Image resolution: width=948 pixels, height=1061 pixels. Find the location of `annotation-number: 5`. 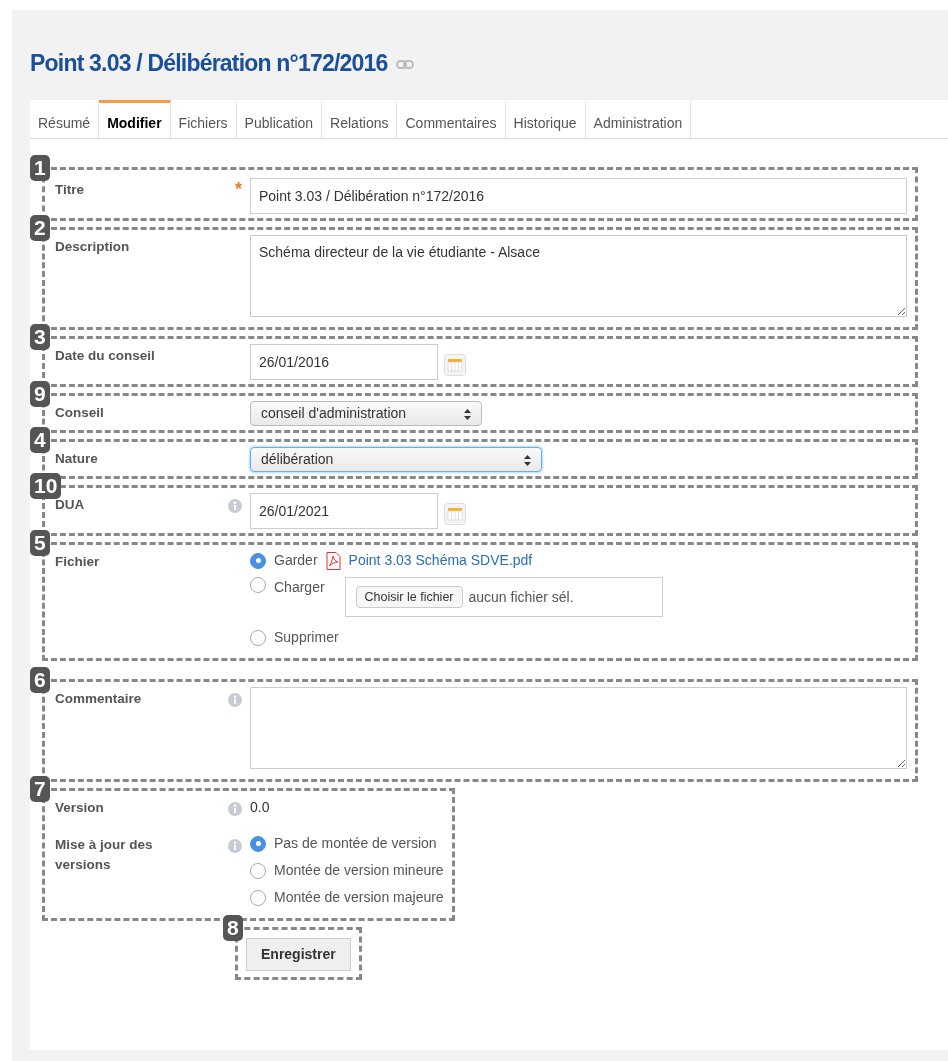

annotation-number: 5 is located at coordinates (40, 543).